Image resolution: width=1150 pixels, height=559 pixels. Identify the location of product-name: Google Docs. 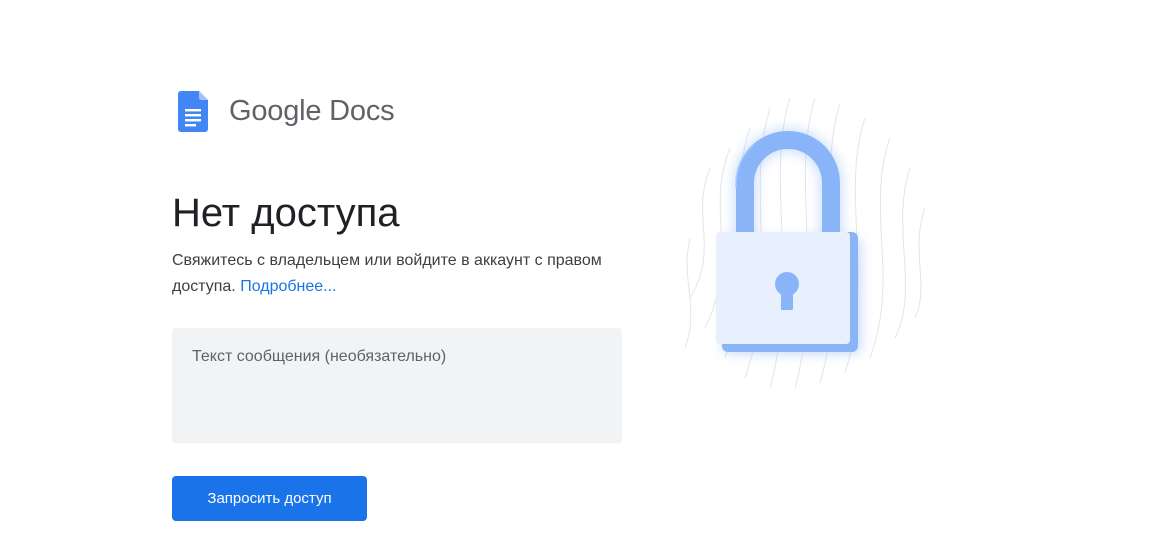
(312, 111).